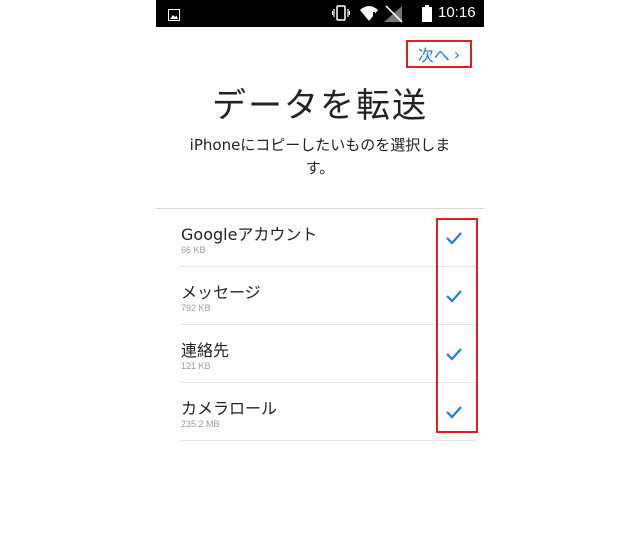 This screenshot has height=549, width=640. I want to click on page-title: データを転送, so click(320, 106).